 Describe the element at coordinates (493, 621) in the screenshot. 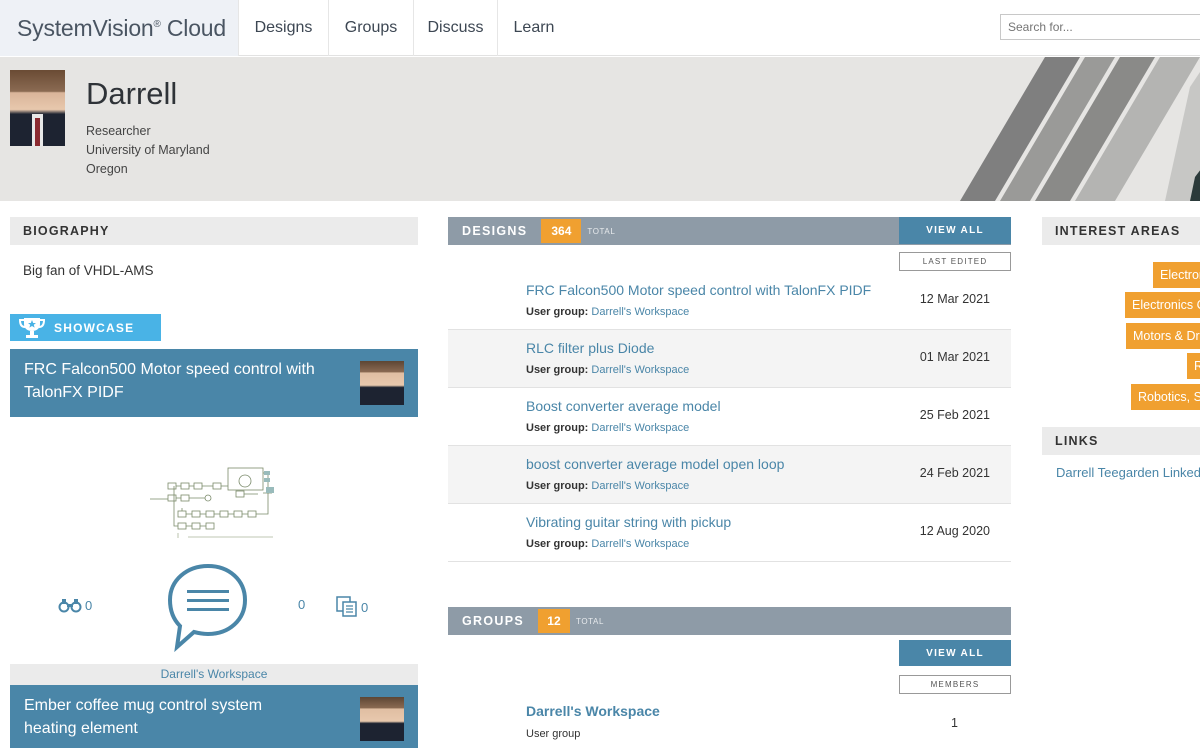

I see `groups-heading: GROUPS` at that location.